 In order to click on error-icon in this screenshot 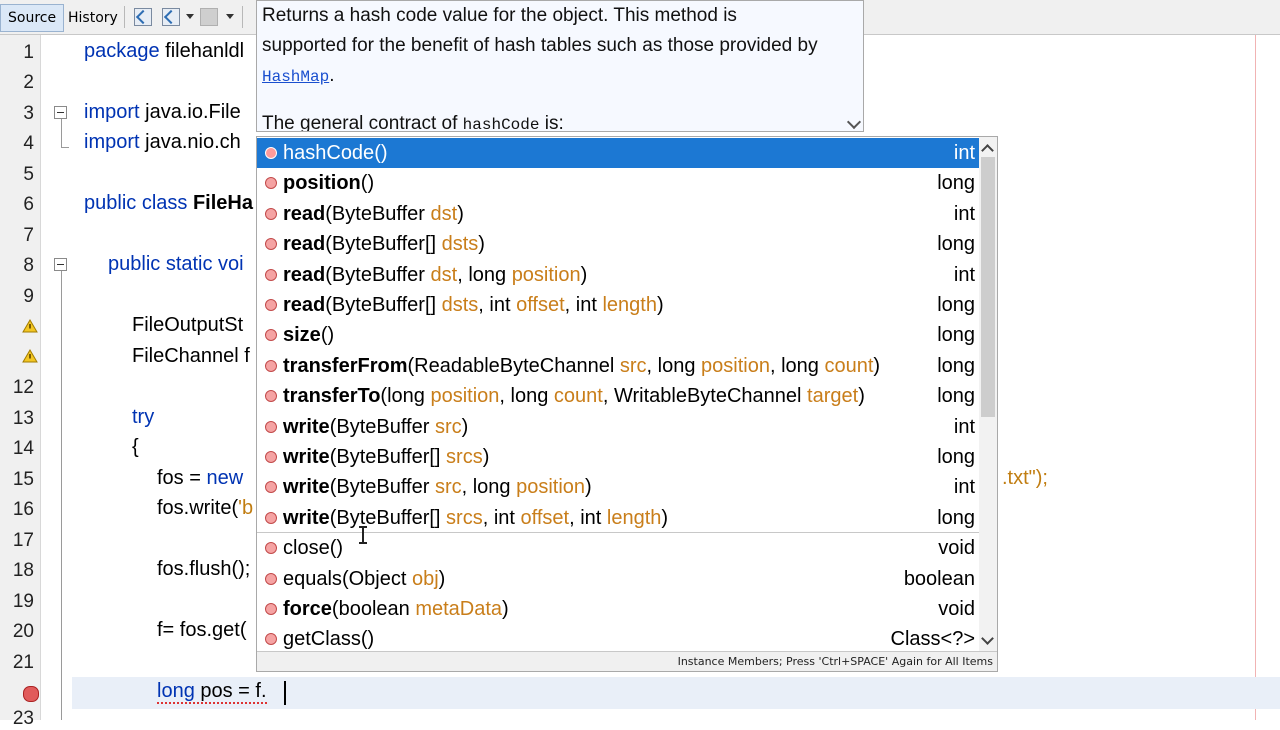, I will do `click(31, 694)`.